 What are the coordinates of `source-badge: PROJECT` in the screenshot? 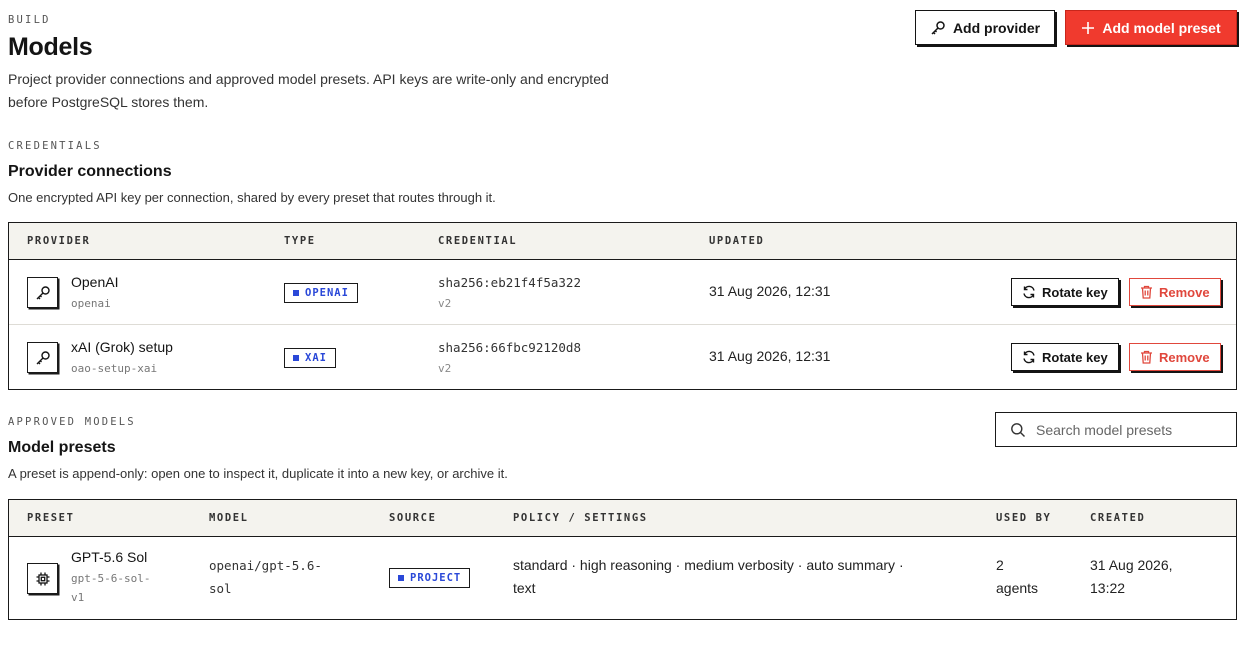 It's located at (430, 578).